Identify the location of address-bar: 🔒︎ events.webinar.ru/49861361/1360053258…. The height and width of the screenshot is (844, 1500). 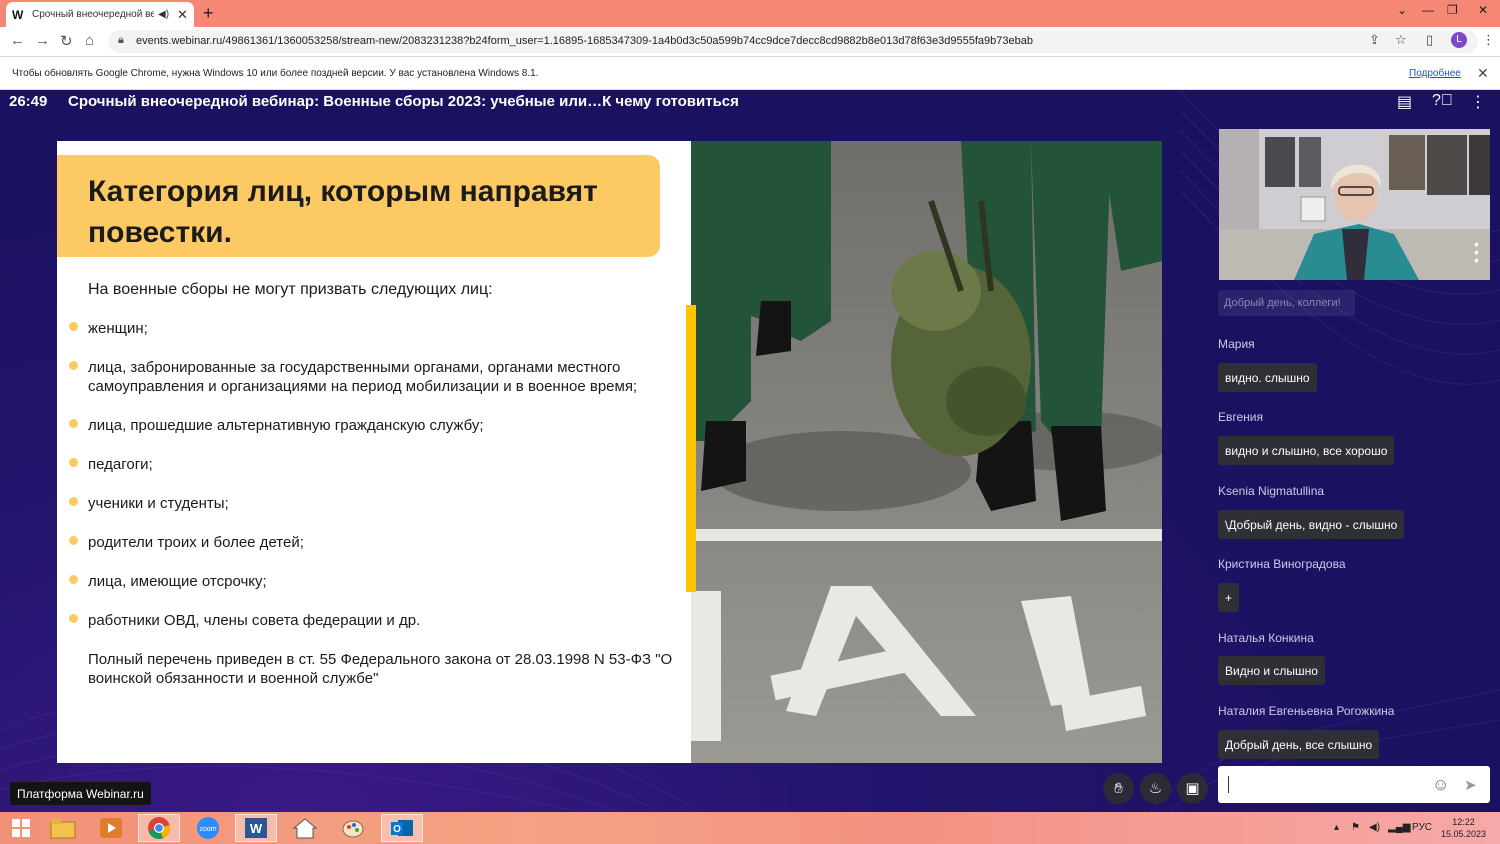
(793, 41).